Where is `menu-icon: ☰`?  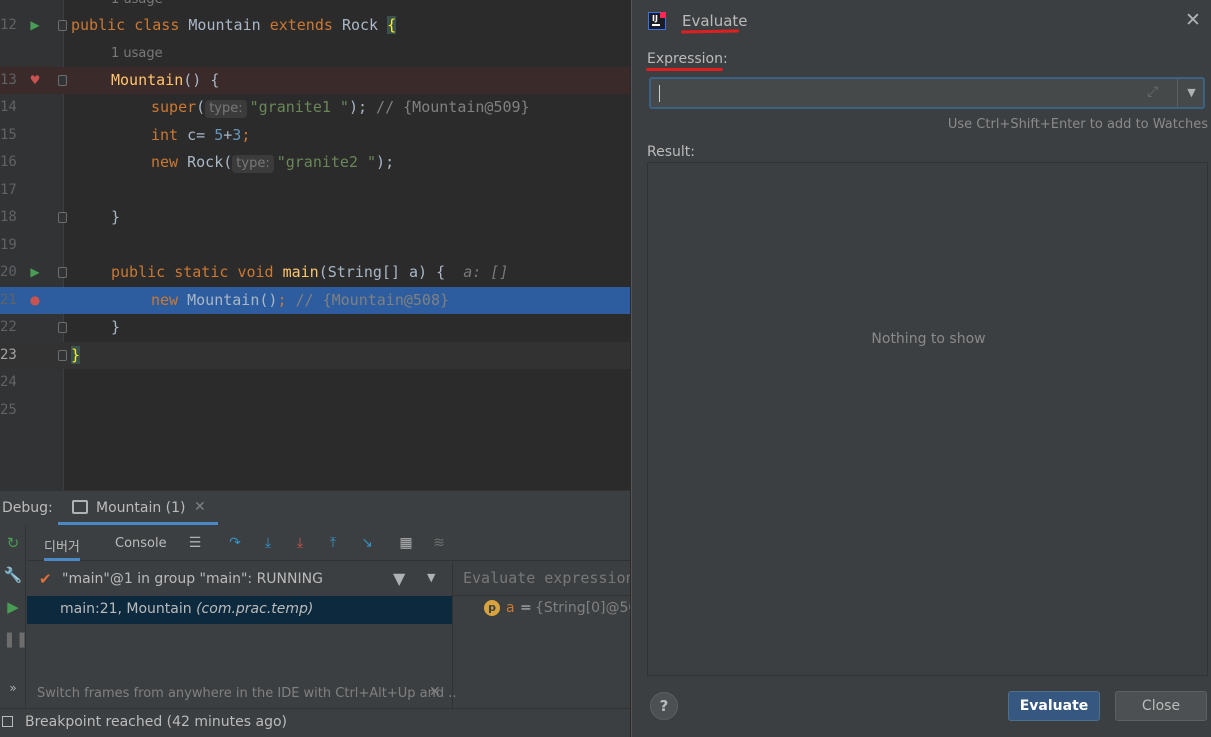 menu-icon: ☰ is located at coordinates (195, 543).